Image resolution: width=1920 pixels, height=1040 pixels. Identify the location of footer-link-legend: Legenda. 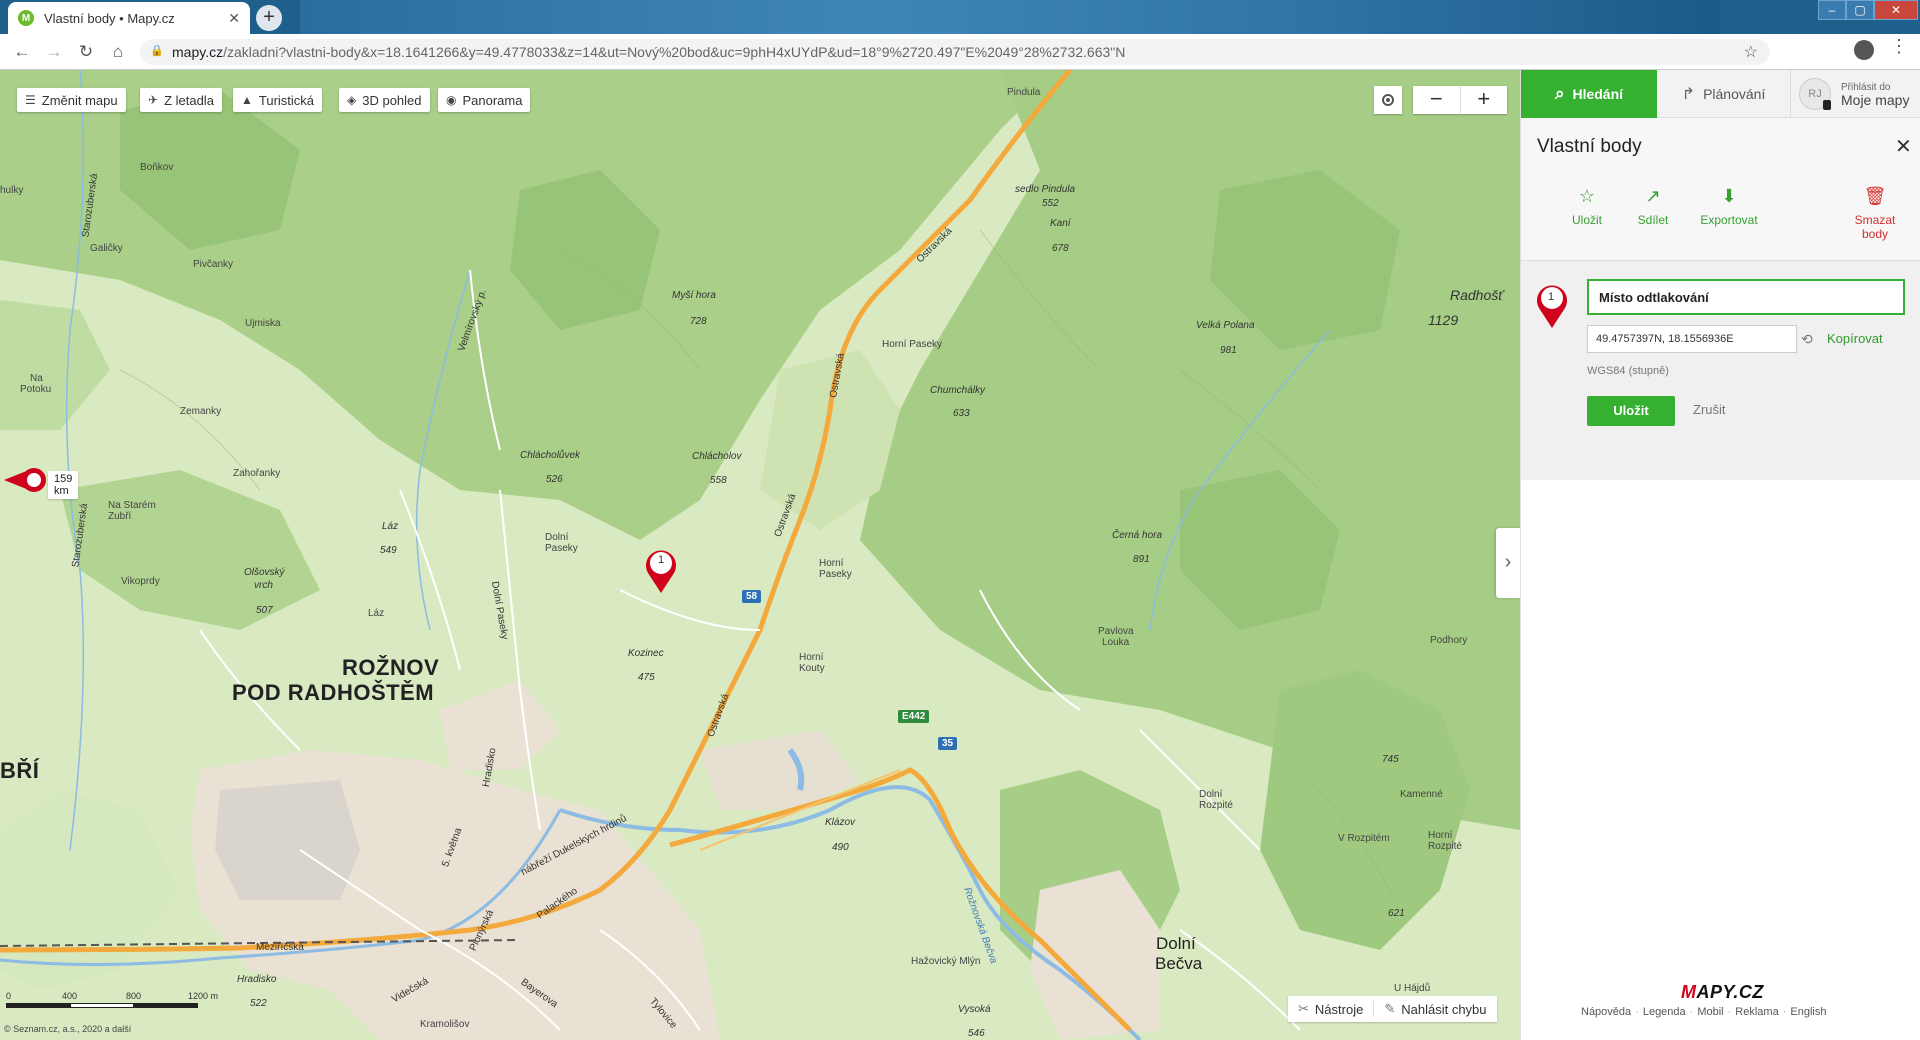
(1664, 1012).